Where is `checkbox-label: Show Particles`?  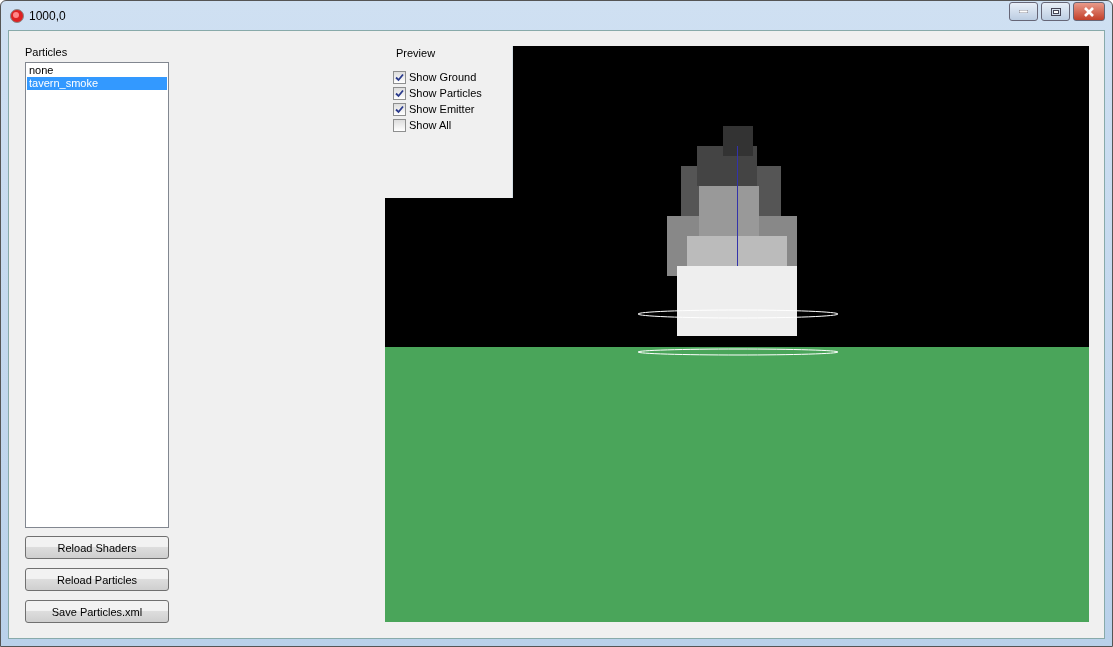 checkbox-label: Show Particles is located at coordinates (445, 93).